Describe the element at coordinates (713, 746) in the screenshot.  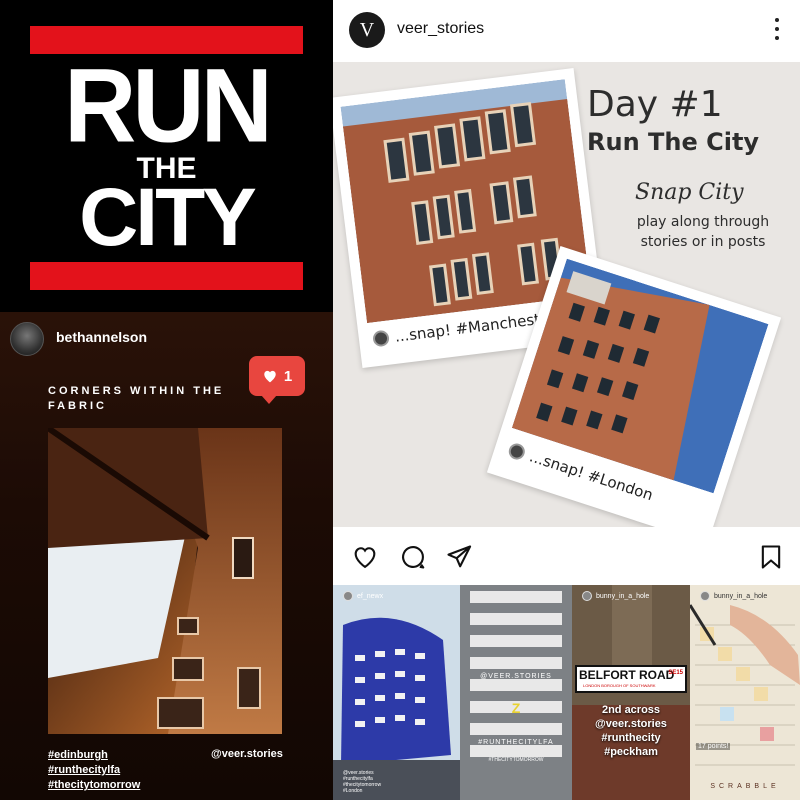
I see `points-text: 17 points!` at that location.